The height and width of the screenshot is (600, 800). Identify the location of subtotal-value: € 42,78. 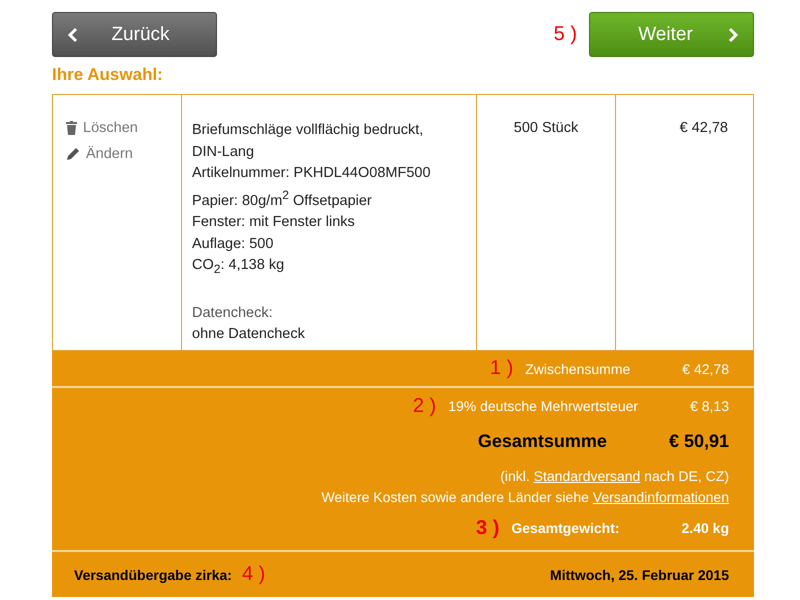
(705, 368).